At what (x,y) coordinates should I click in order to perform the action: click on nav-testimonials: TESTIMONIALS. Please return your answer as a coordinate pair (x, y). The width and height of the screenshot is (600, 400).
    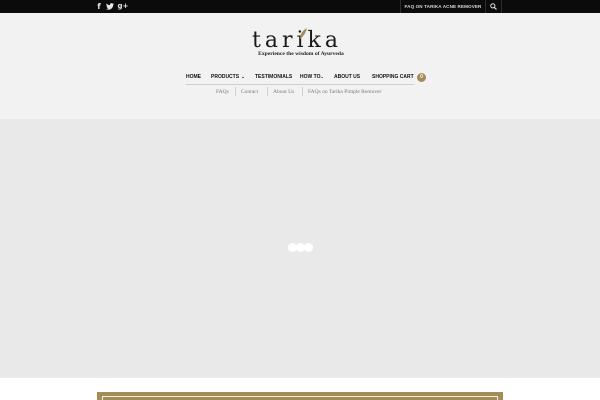
    Looking at the image, I should click on (273, 77).